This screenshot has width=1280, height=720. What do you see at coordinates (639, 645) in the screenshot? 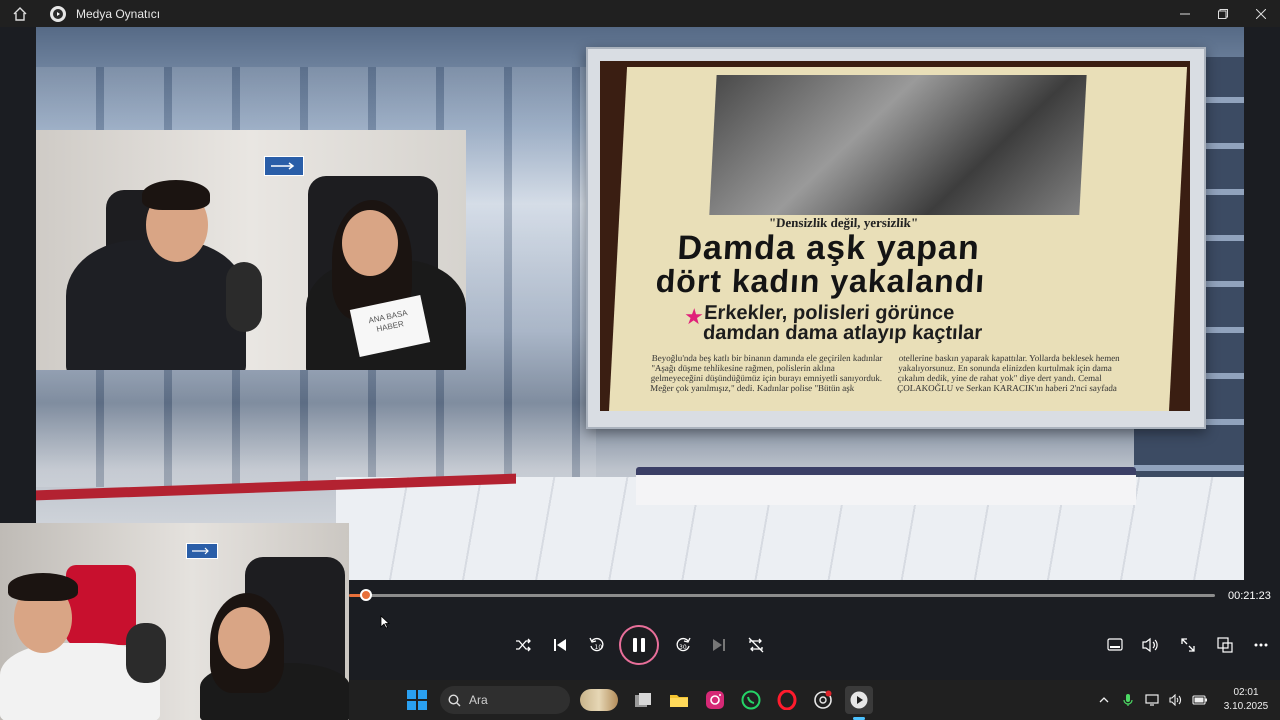
I see `pause-button` at bounding box center [639, 645].